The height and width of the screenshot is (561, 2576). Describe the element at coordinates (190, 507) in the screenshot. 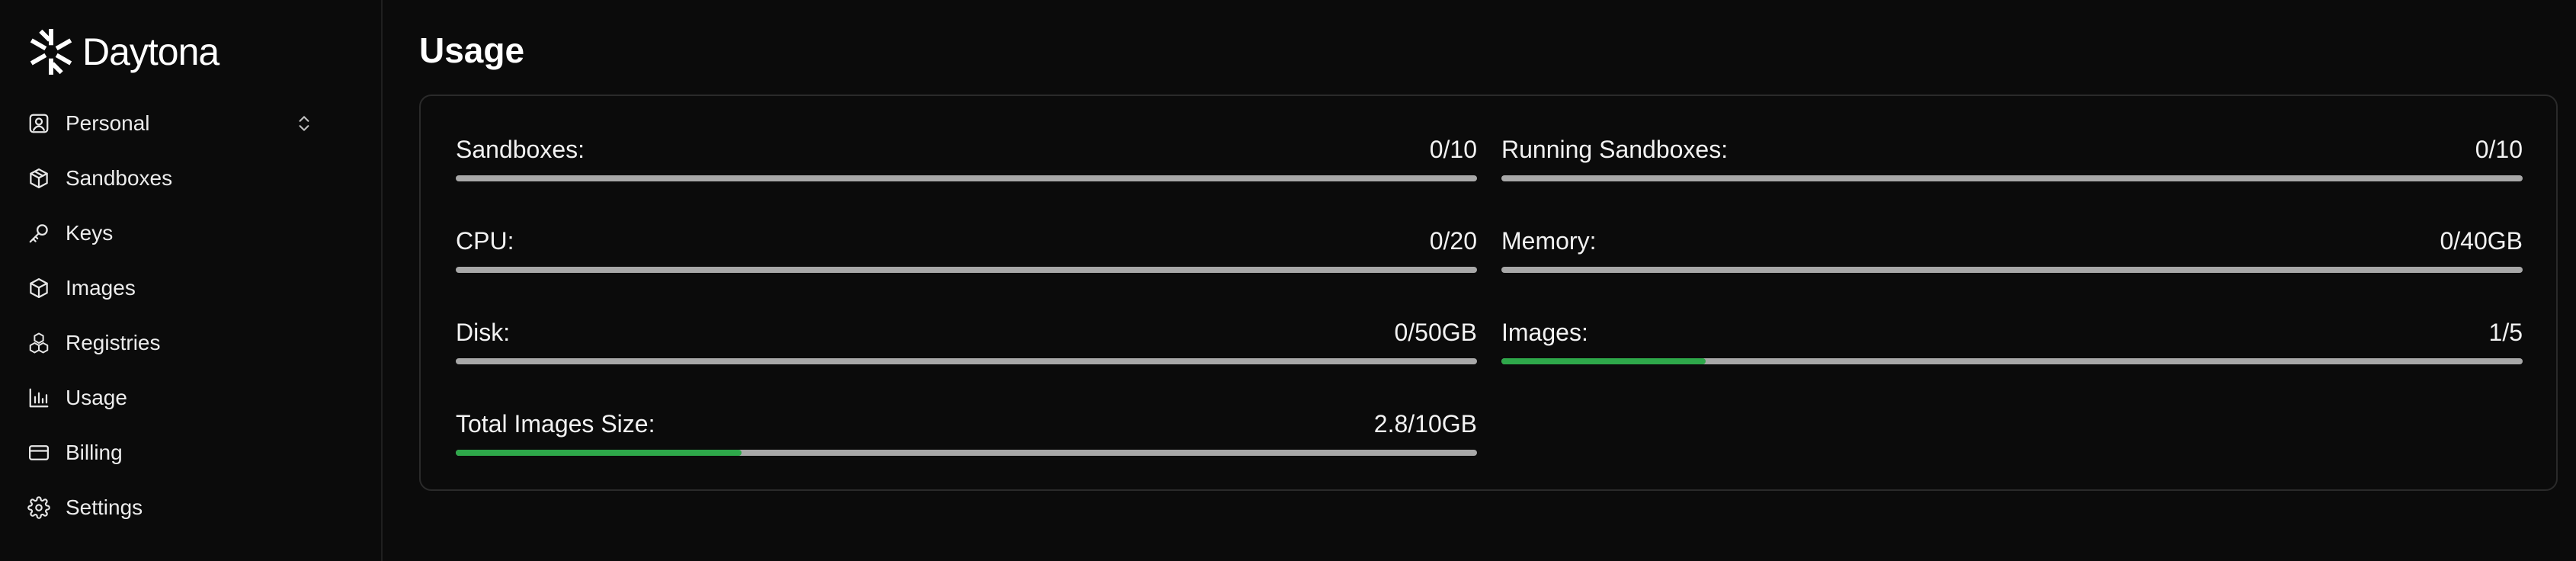

I see `sidebar-item-settings: Settings` at that location.